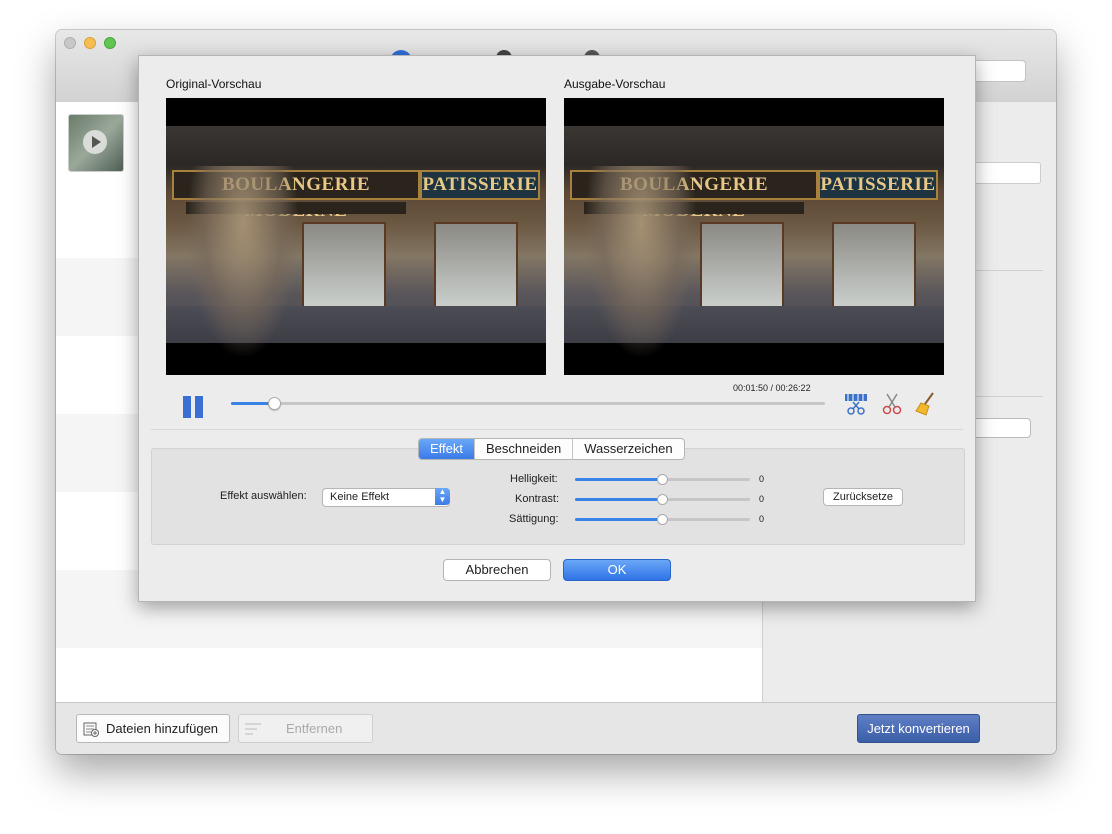 This screenshot has width=1112, height=834. What do you see at coordinates (892, 404) in the screenshot?
I see `scissors-icon` at bounding box center [892, 404].